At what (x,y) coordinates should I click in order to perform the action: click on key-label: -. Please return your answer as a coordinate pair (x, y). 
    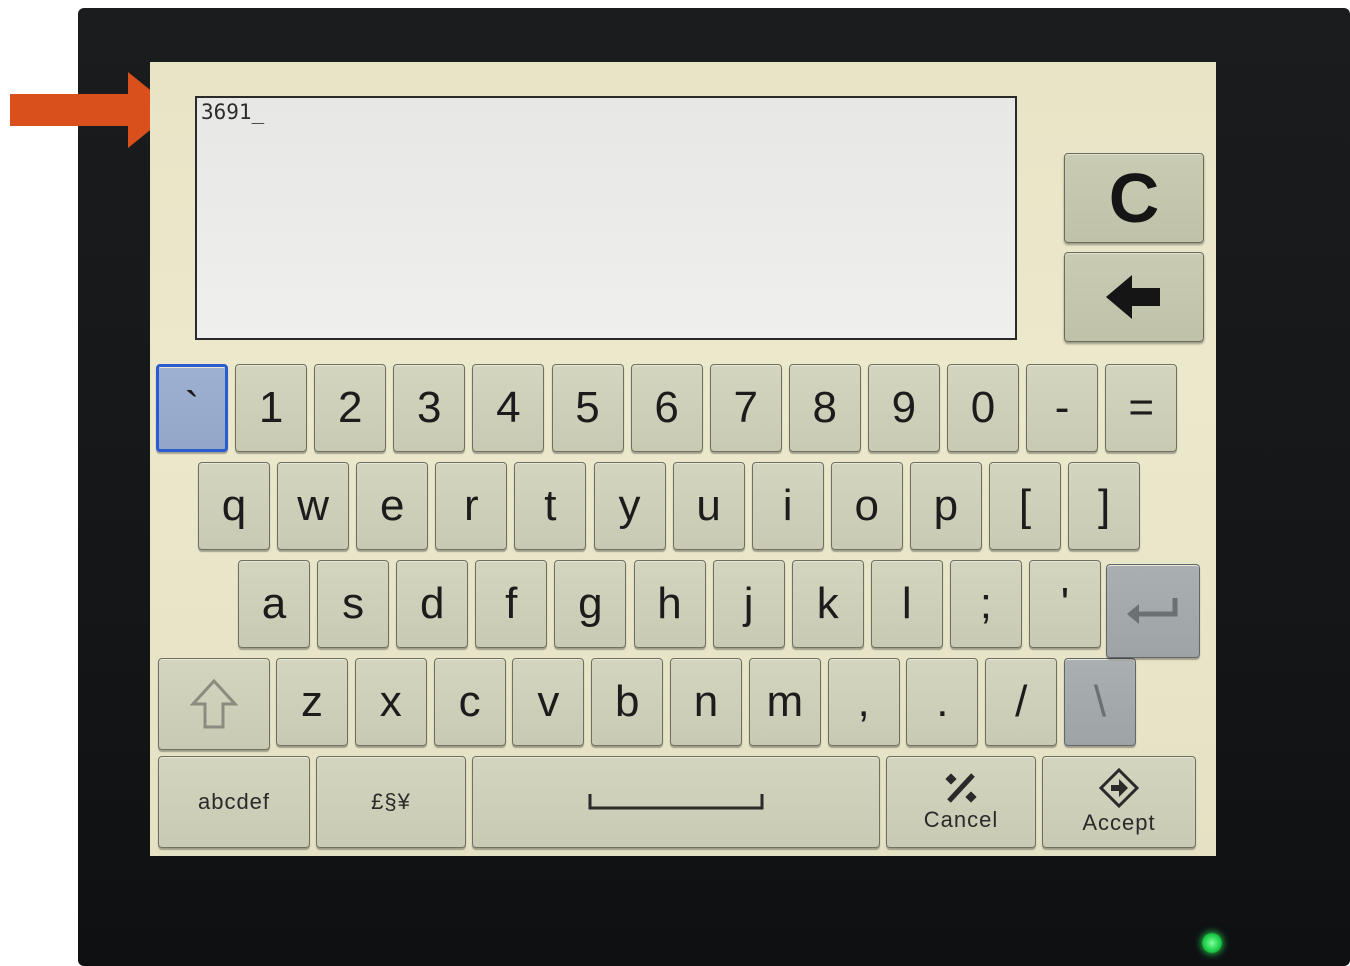
    Looking at the image, I should click on (1062, 407).